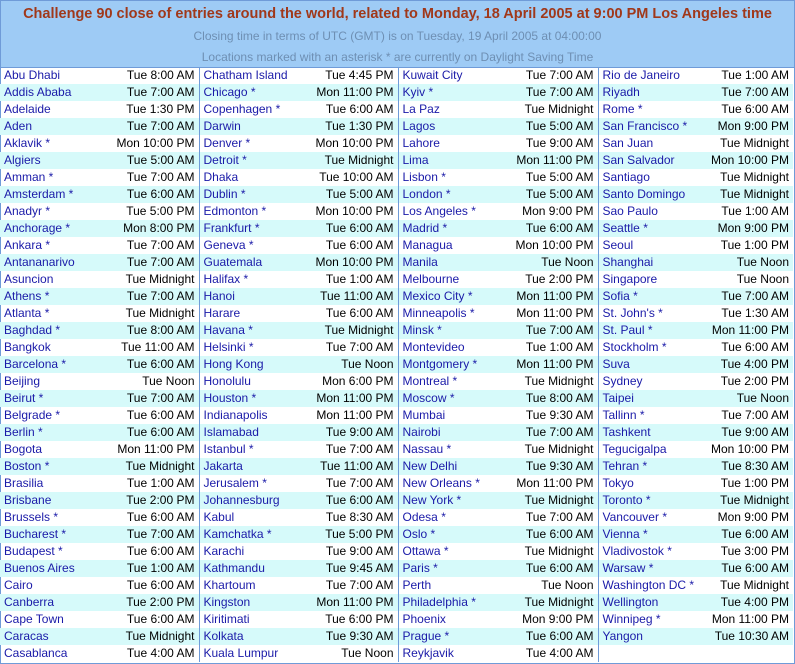 The height and width of the screenshot is (664, 795). Describe the element at coordinates (250, 330) in the screenshot. I see `city-link: Havana *` at that location.